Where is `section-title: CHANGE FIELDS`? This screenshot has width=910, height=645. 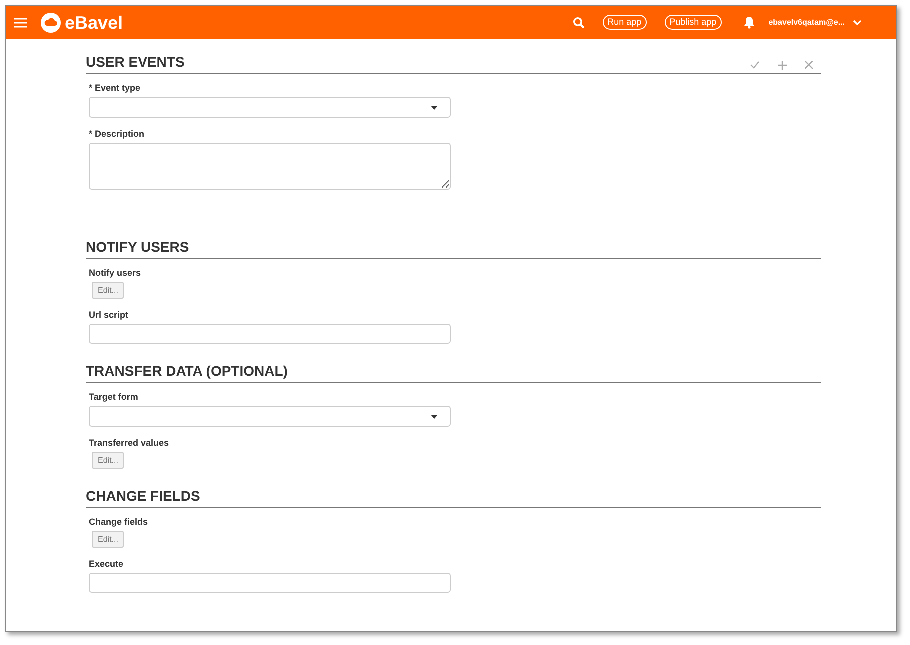
section-title: CHANGE FIELDS is located at coordinates (143, 496).